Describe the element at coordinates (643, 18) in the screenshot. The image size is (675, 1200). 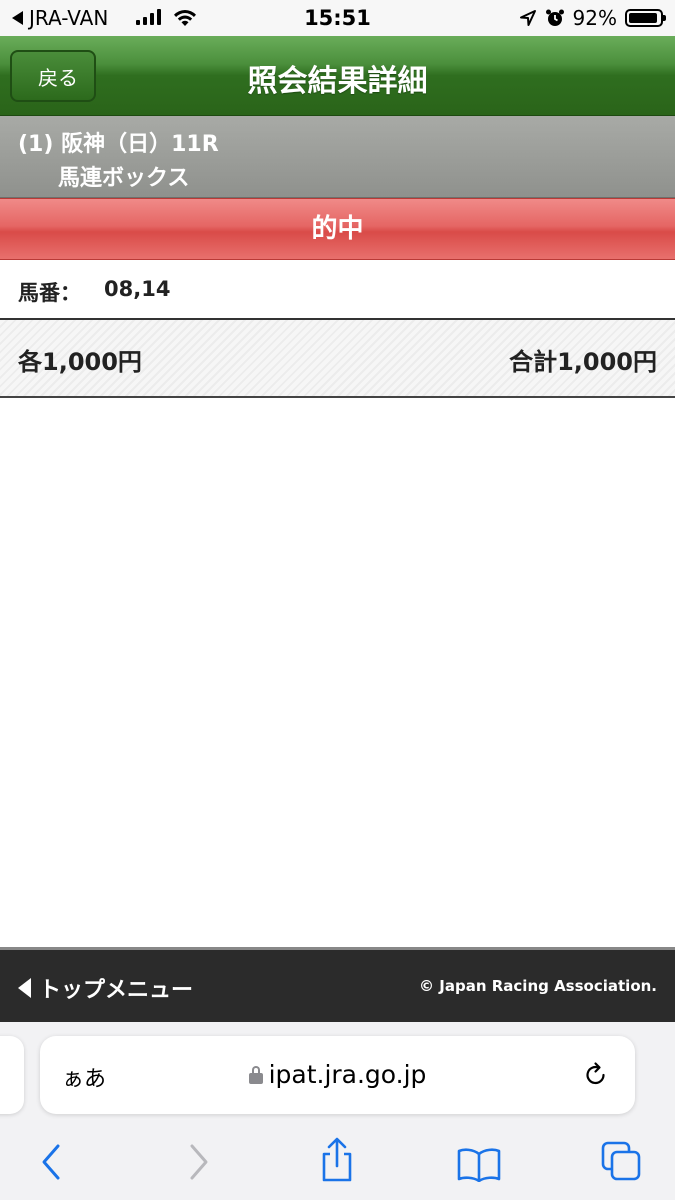
I see `battery-fill` at that location.